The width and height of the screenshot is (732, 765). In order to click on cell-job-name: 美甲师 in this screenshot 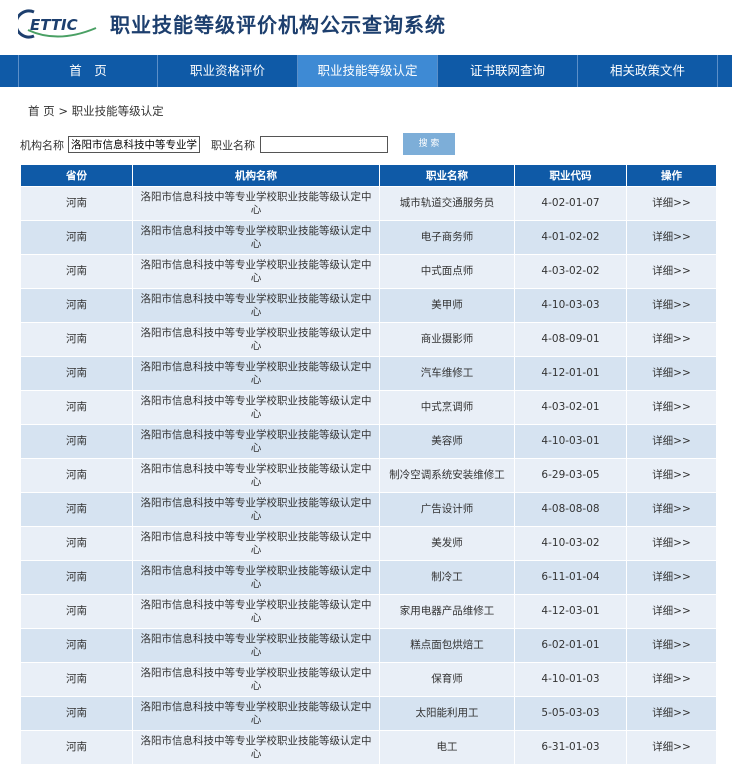, I will do `click(447, 305)`.